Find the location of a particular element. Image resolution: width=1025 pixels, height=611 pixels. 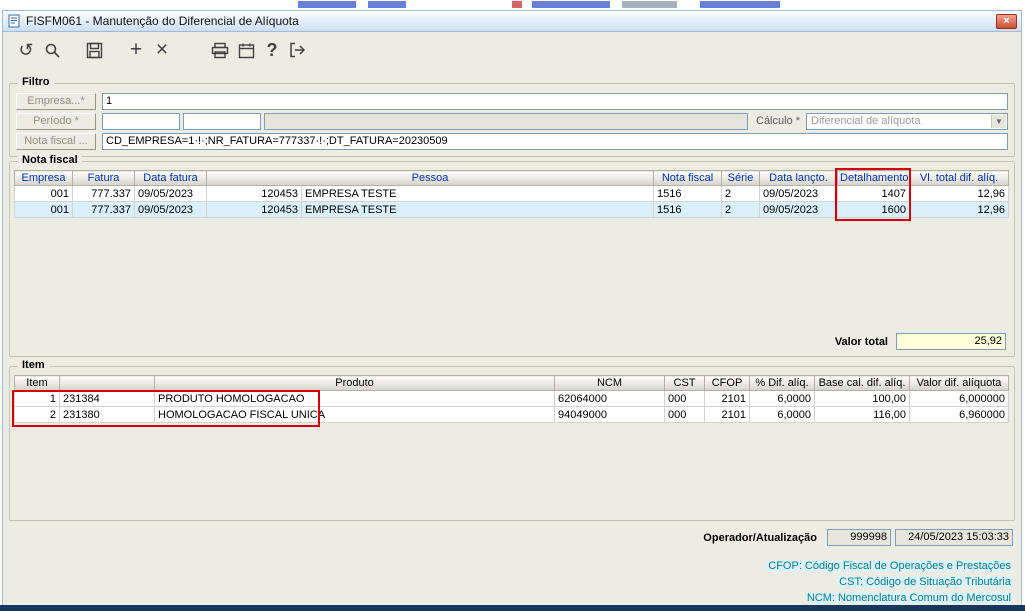

calendar-button is located at coordinates (246, 50).